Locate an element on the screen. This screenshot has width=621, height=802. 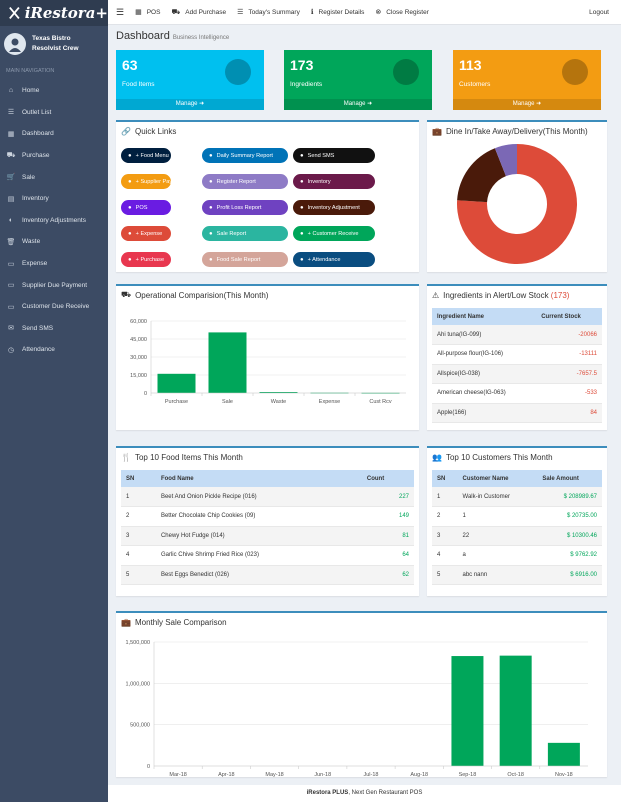
table-cell: -13111 is located at coordinates (569, 354).